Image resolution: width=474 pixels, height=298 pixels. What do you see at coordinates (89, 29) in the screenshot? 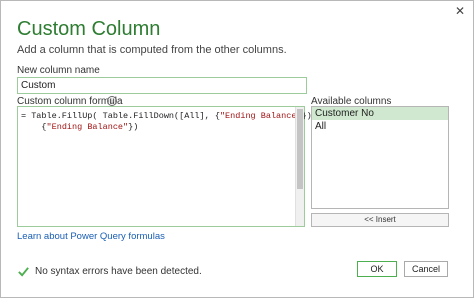
I see `dialog-title: Custom Column` at bounding box center [89, 29].